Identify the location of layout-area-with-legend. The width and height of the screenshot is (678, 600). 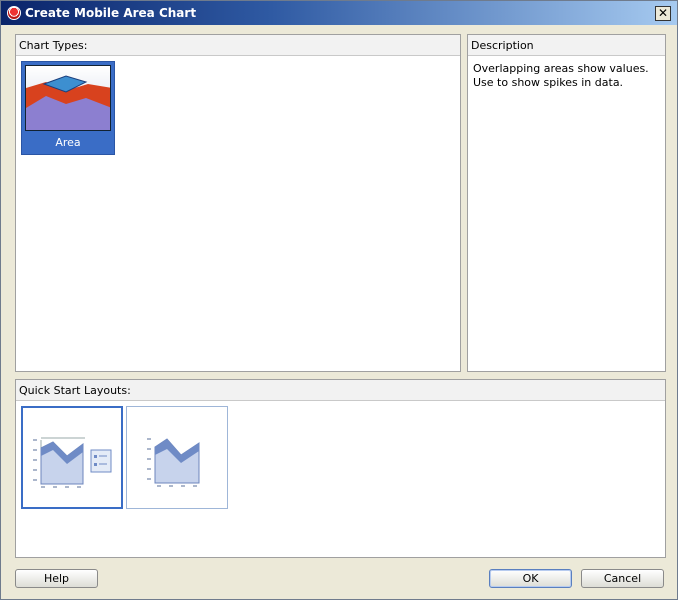
(72, 457).